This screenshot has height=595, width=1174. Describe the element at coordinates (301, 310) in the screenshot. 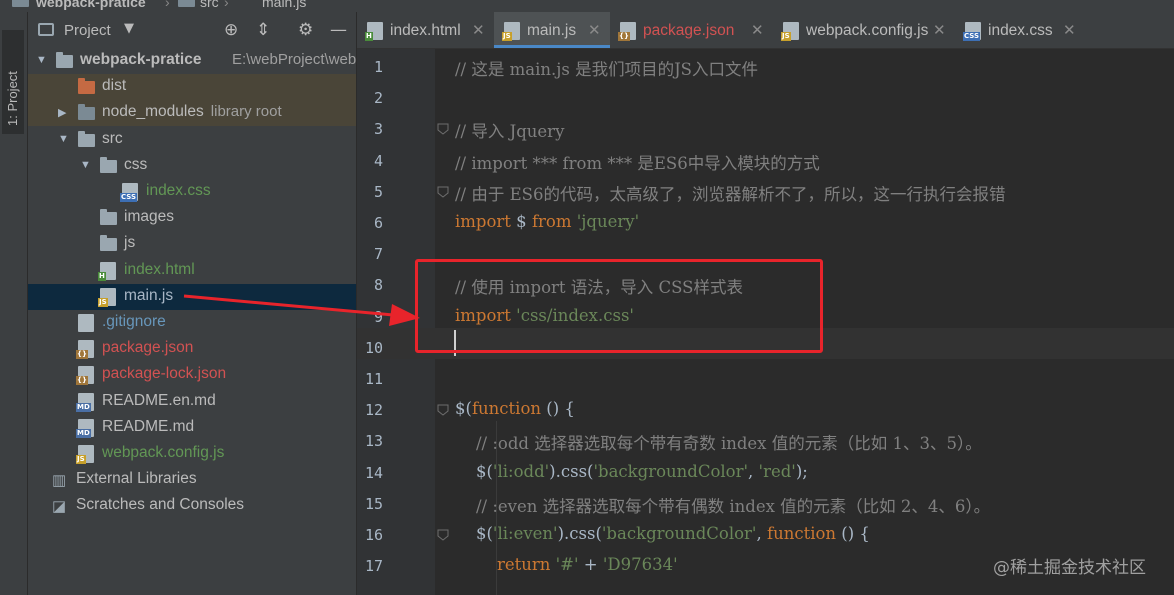

I see `annotation-arrow` at that location.